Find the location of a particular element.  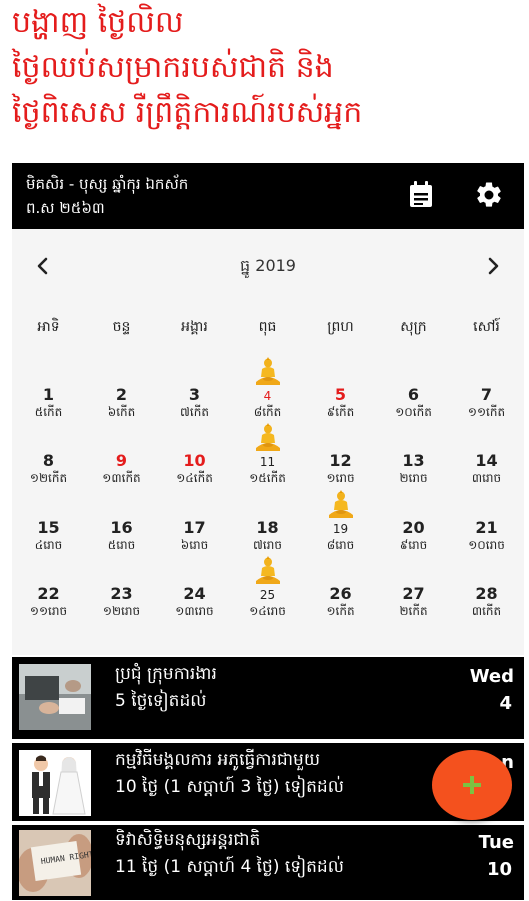

calendar-day-cell: 12 ១រោច is located at coordinates (340, 458).